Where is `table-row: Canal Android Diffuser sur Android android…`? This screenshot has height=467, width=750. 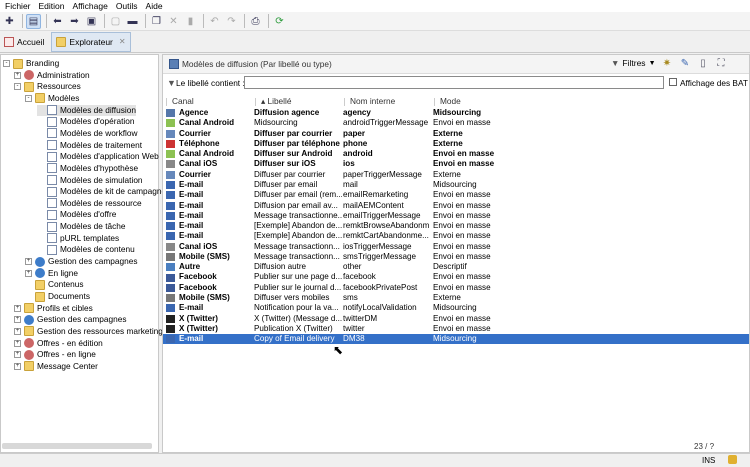 table-row: Canal Android Diffuser sur Android android… is located at coordinates (456, 154).